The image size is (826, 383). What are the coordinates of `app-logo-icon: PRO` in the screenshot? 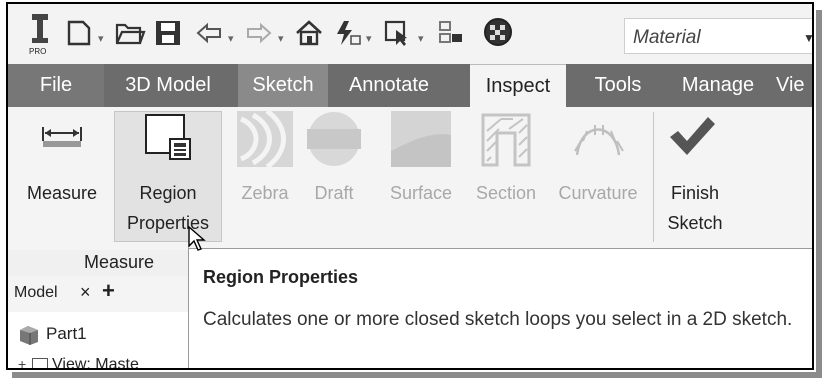 It's located at (40, 36).